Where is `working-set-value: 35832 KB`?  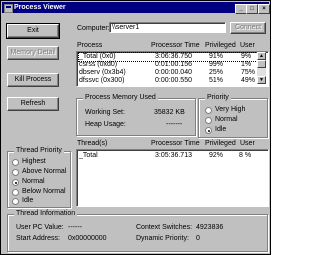 working-set-value: 35832 KB is located at coordinates (169, 112).